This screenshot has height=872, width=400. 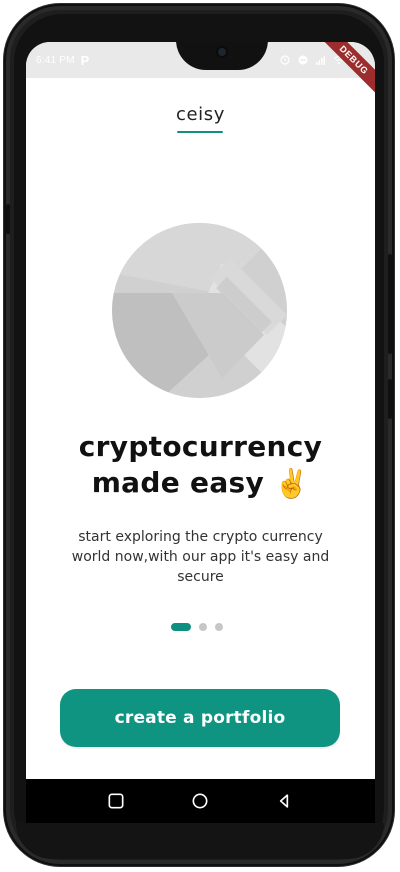 What do you see at coordinates (85, 60) in the screenshot?
I see `status-p-label: P` at bounding box center [85, 60].